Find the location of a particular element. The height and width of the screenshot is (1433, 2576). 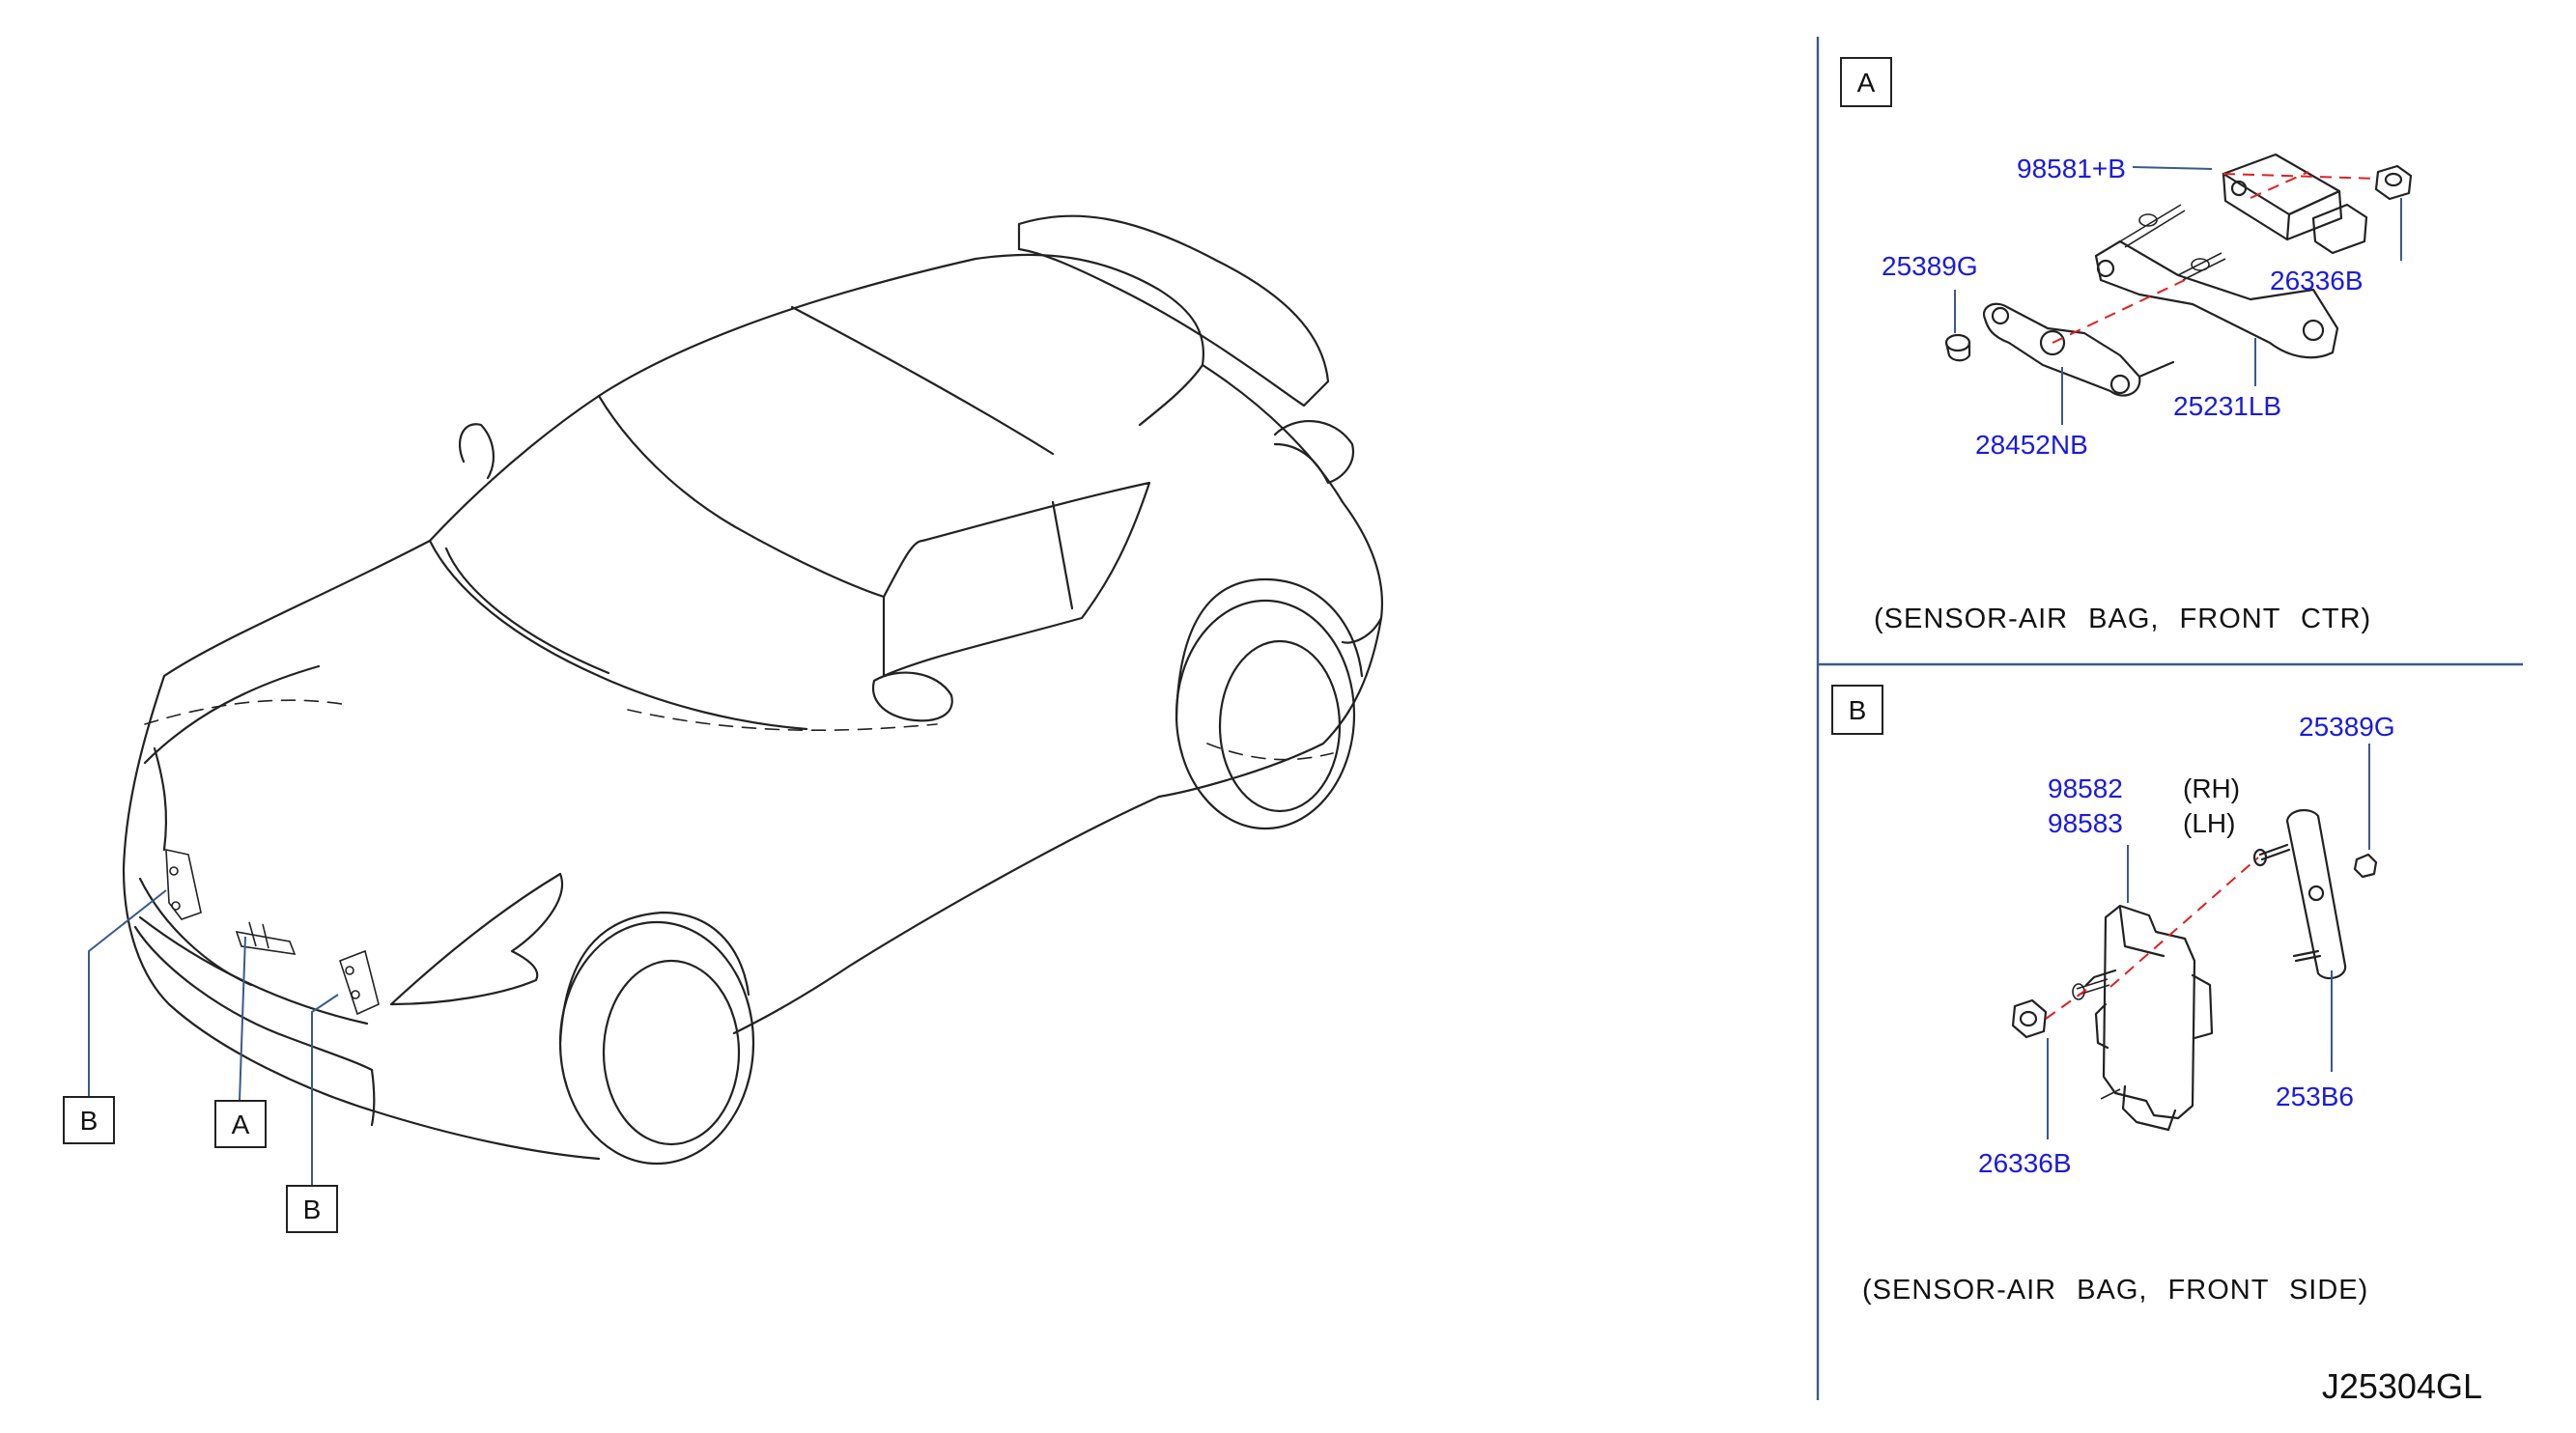

callout-center-a: A is located at coordinates (240, 1124).